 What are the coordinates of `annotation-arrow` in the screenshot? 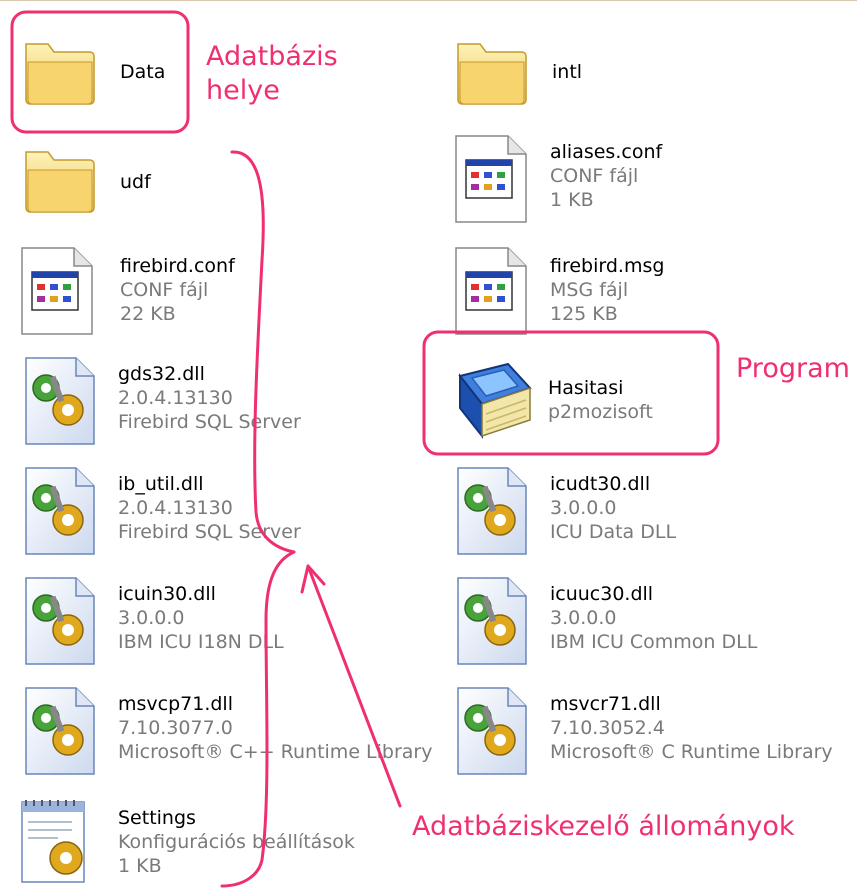 It's located at (354, 686).